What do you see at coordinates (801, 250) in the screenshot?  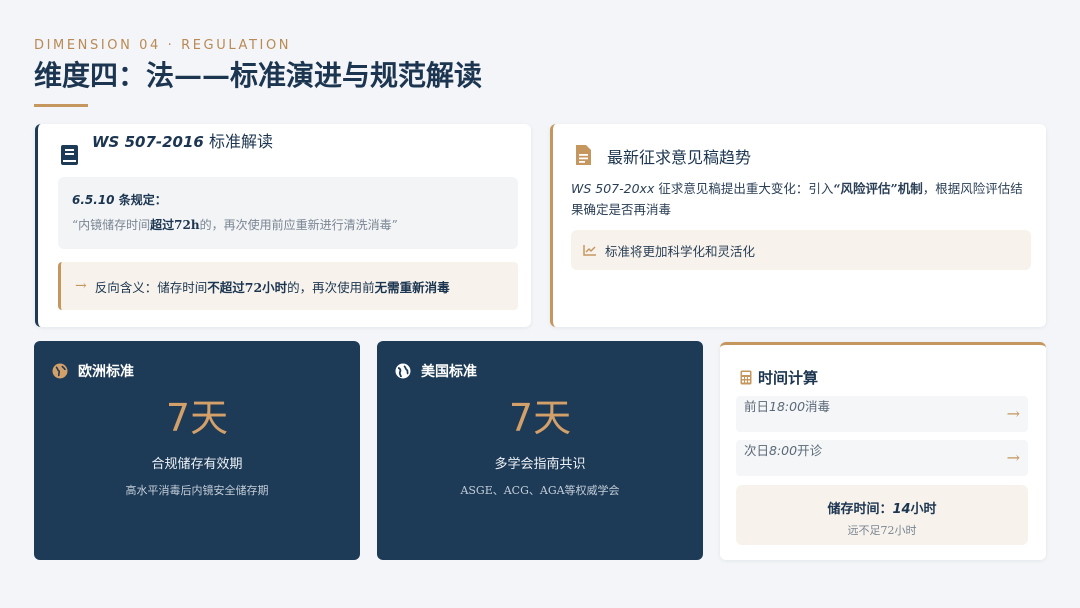 I see `trend-callout: 标准将更加科学化和灵活化` at bounding box center [801, 250].